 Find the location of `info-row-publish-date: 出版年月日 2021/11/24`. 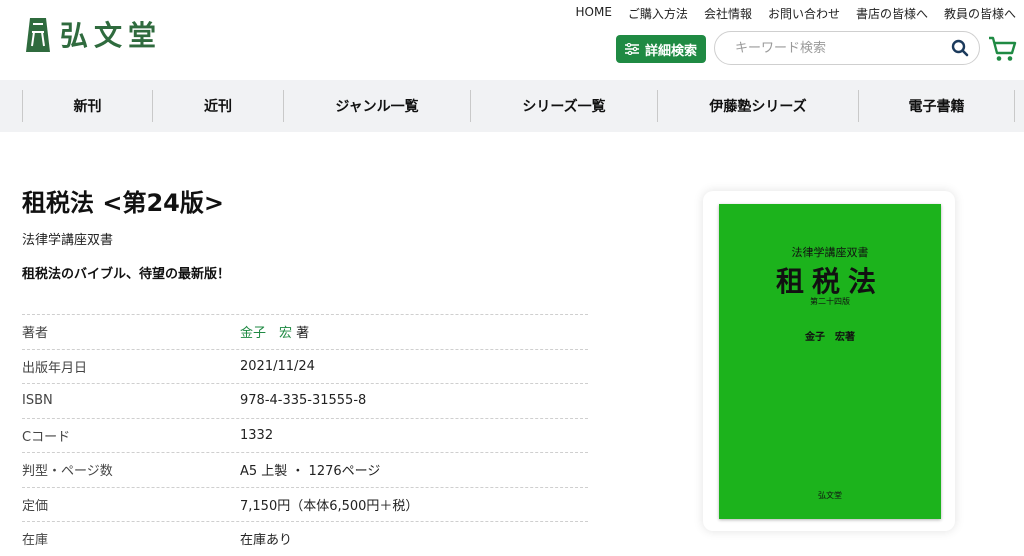

info-row-publish-date: 出版年月日 2021/11/24 is located at coordinates (305, 366).